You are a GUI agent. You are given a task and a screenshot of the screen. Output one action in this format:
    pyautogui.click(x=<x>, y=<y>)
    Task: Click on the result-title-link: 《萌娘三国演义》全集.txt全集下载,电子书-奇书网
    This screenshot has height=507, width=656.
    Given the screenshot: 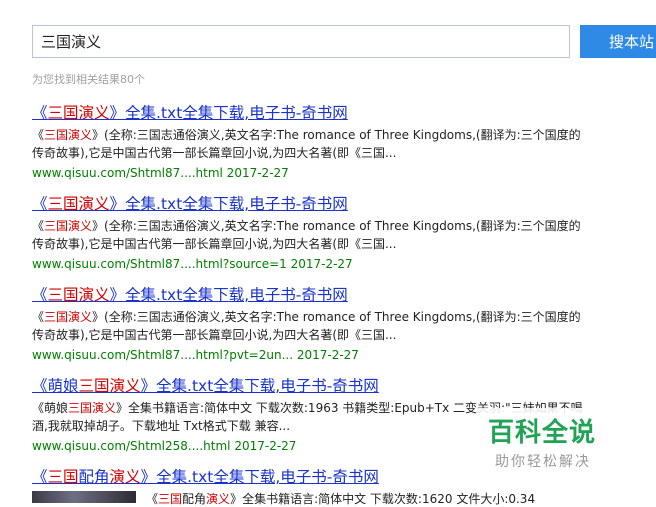 What is the action you would take?
    pyautogui.click(x=312, y=386)
    